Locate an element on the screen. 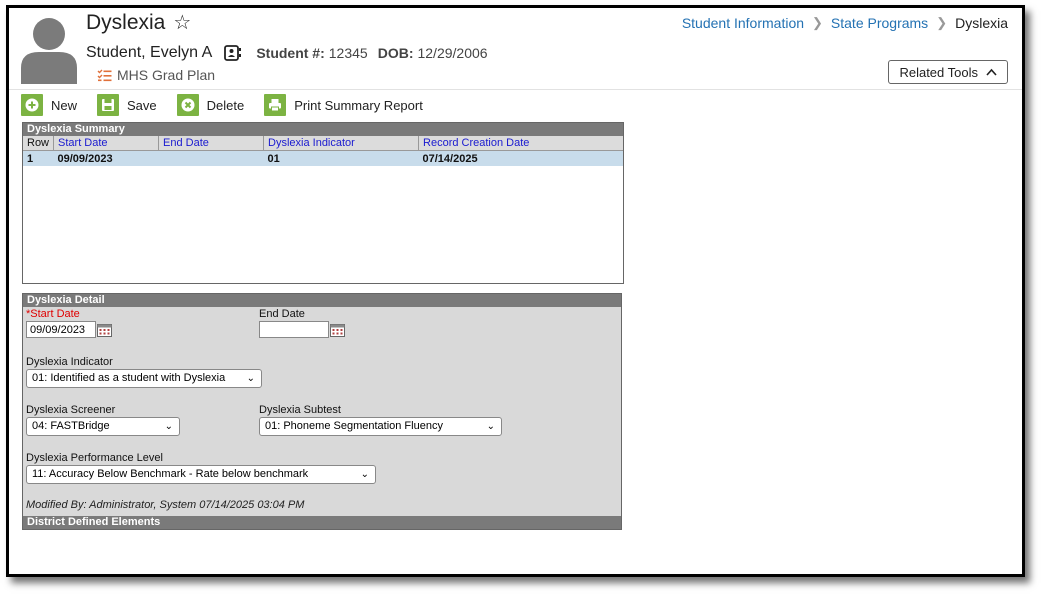 This screenshot has height=609, width=1042. action-toolbar: New Save Delete Print Summary Report is located at coordinates (232, 105).